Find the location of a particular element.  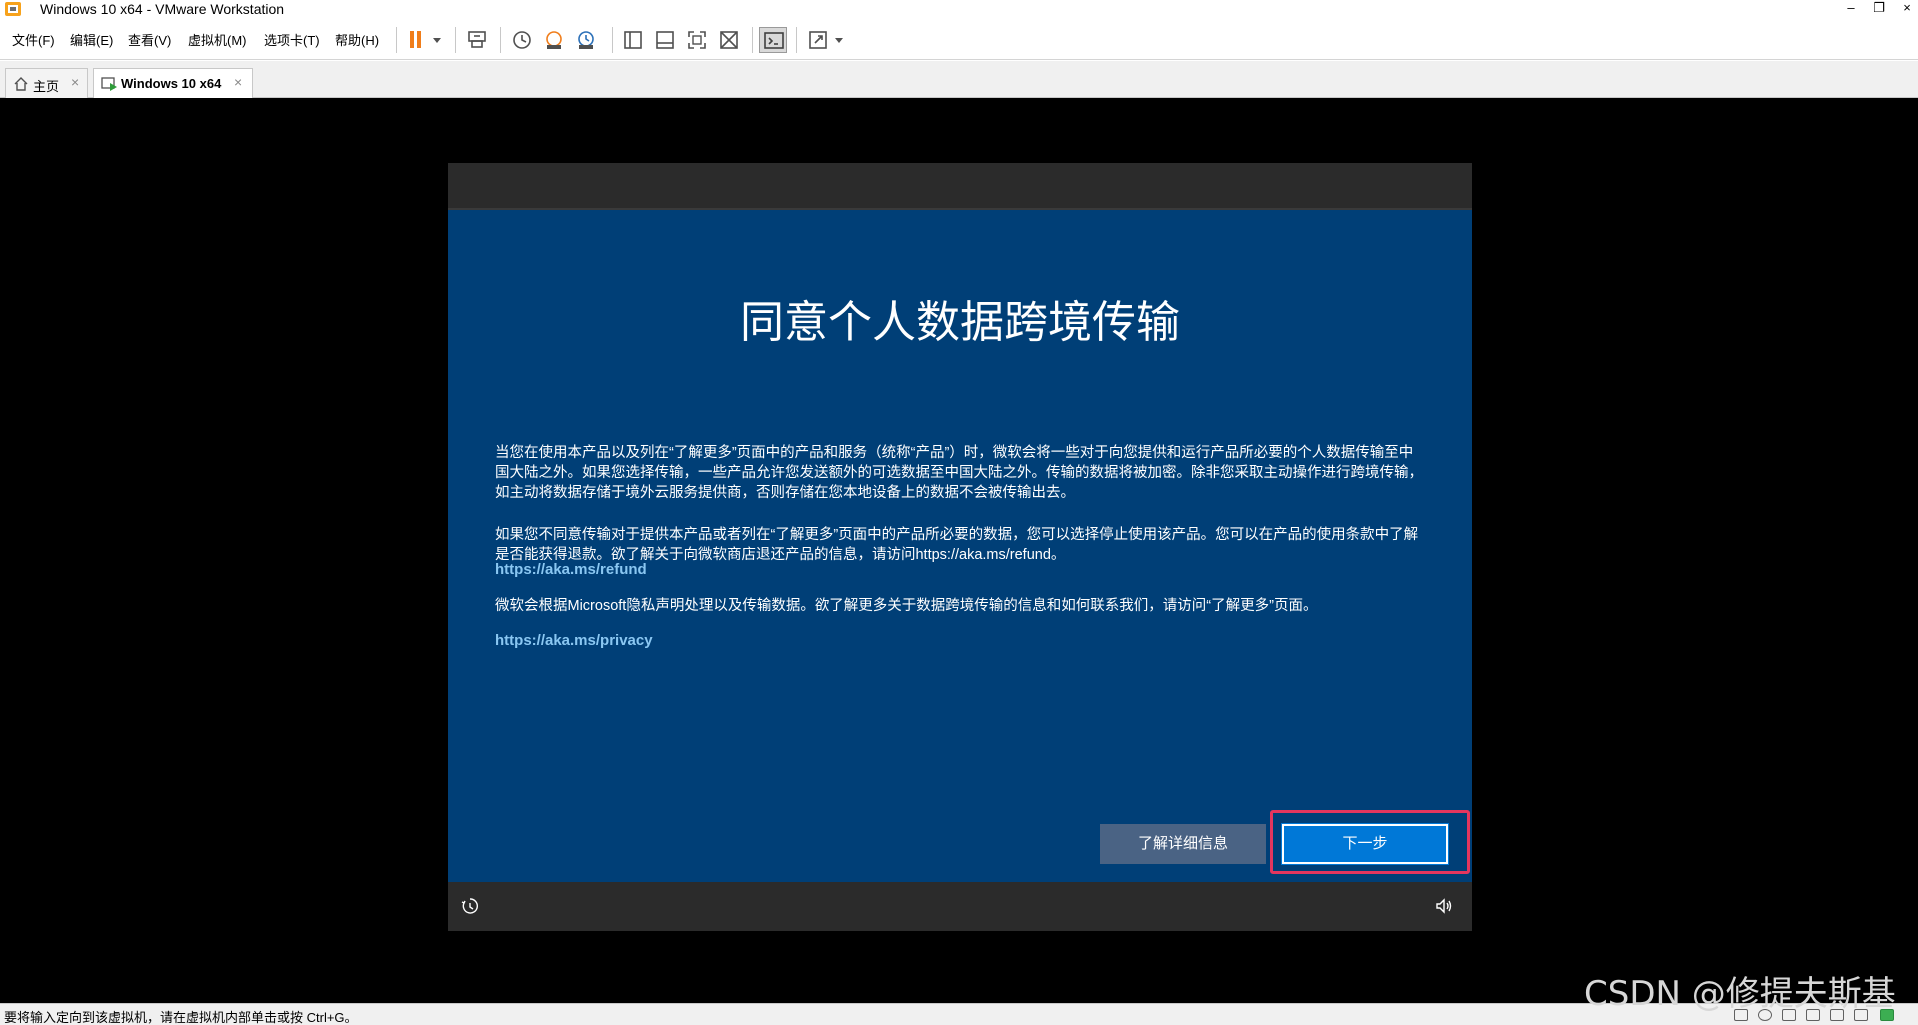

ease-of-access-icon is located at coordinates (470, 906).